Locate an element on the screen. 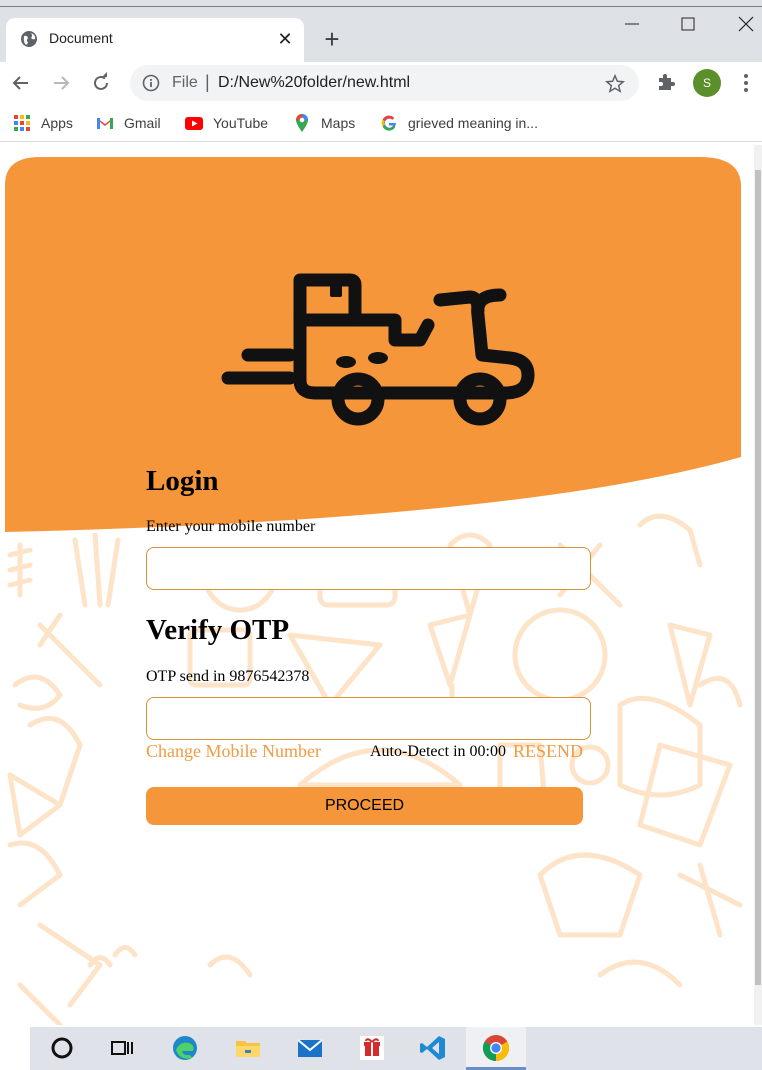 This screenshot has height=1070, width=762. mail-icon is located at coordinates (310, 1048).